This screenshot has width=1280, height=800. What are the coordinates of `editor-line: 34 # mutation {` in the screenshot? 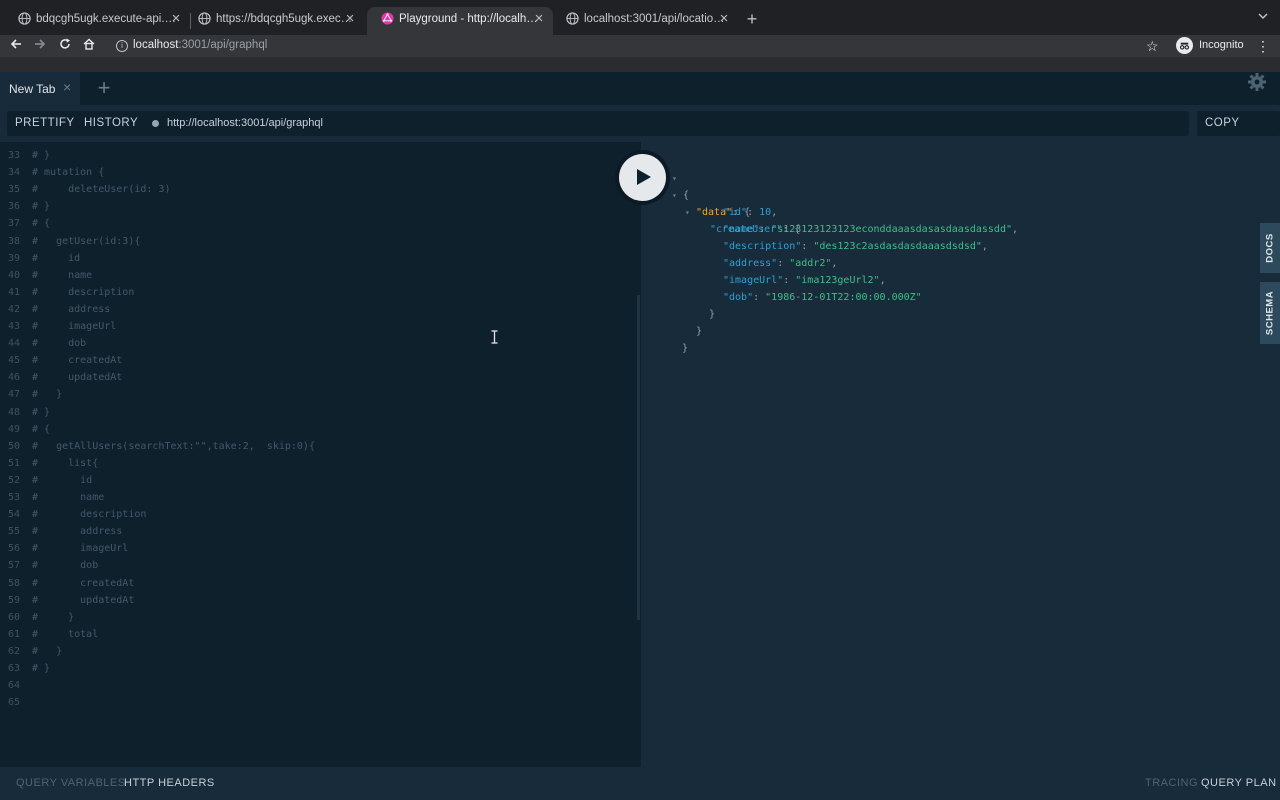 It's located at (52, 172).